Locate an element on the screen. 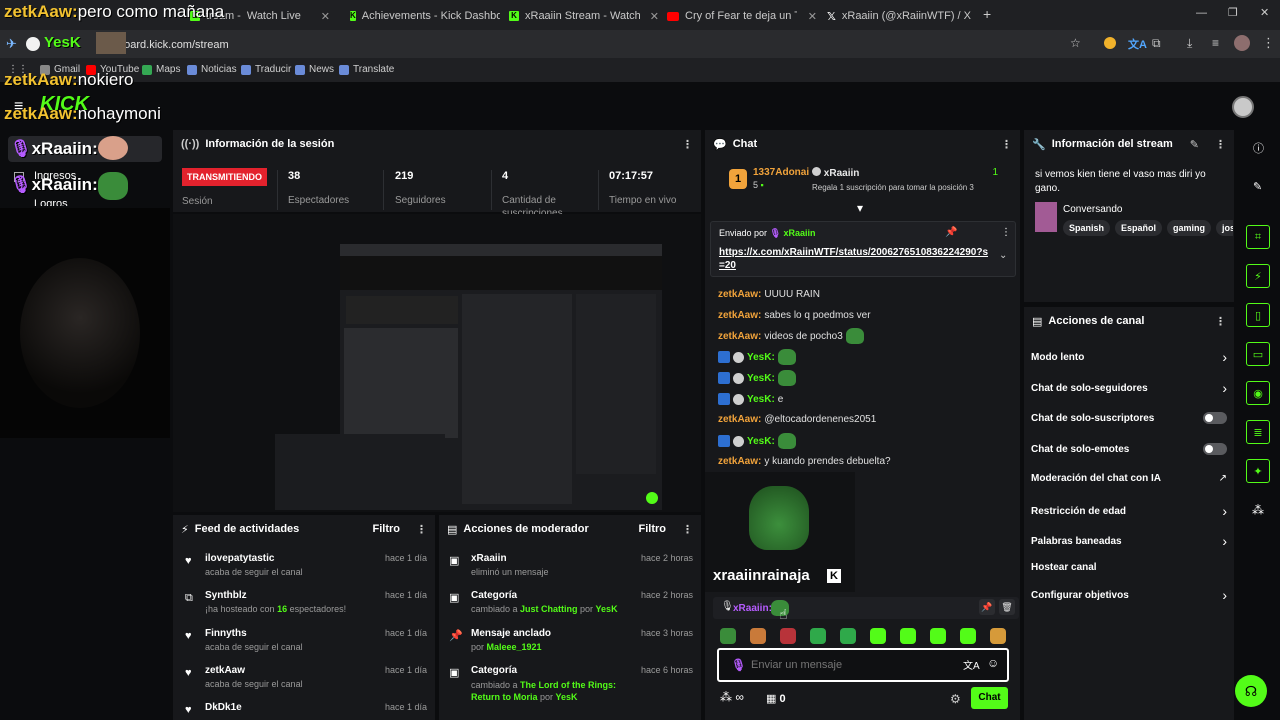 This screenshot has height=720, width=1280. chat-bubble-icon: ▭ is located at coordinates (1258, 354).